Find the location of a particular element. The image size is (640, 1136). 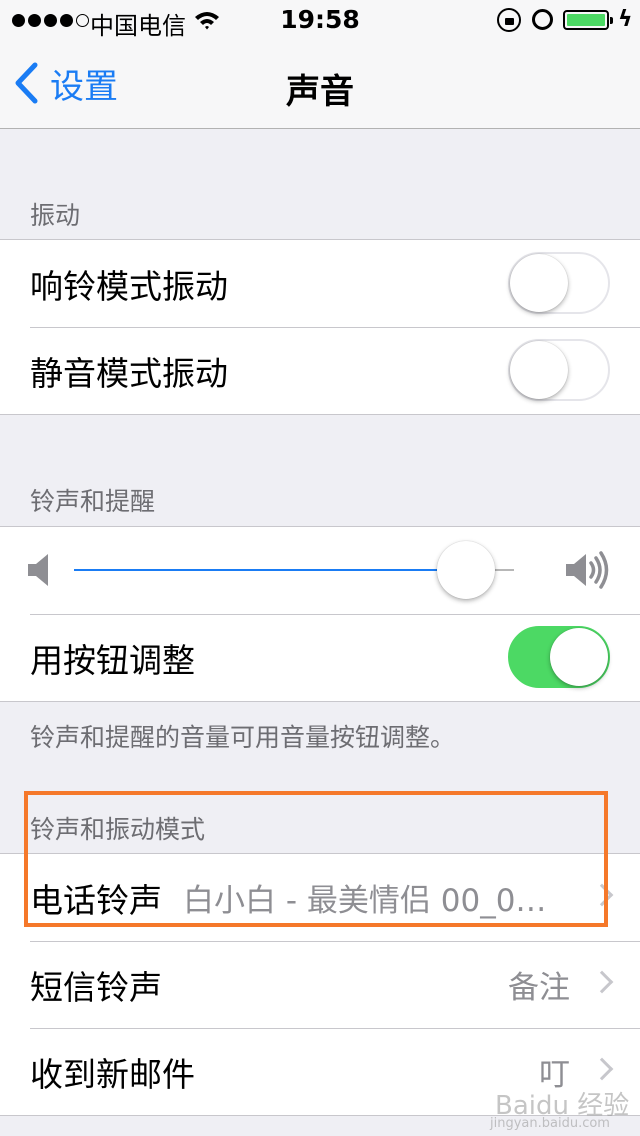

section-header-sounds: 铃声和振动模式 is located at coordinates (118, 829).